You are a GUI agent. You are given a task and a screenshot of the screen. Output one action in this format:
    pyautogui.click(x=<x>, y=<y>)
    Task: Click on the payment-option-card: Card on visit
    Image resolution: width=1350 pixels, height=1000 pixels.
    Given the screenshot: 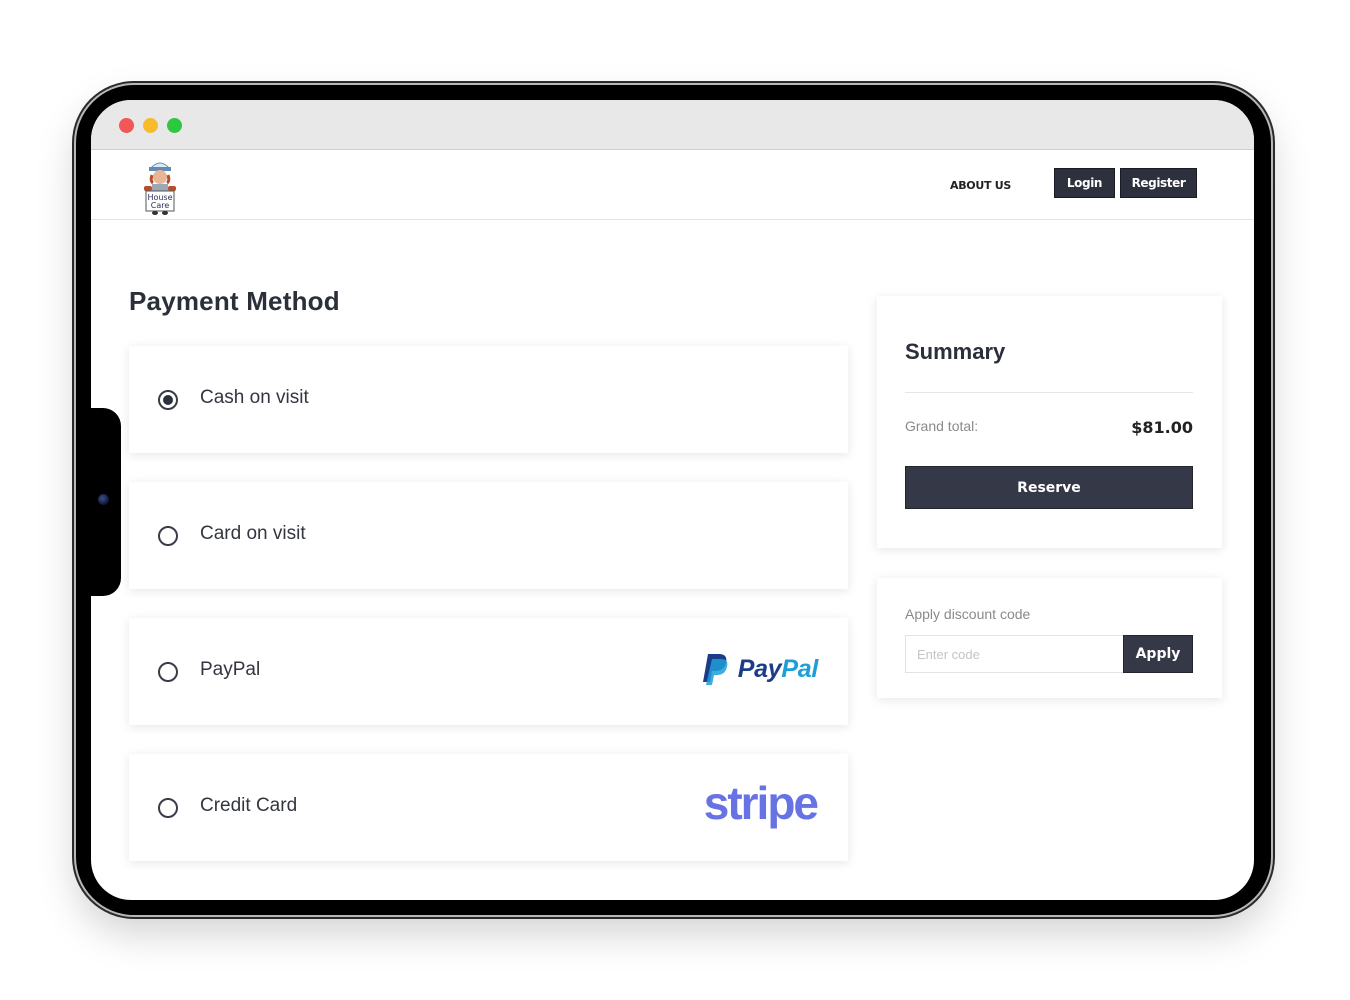 What is the action you would take?
    pyautogui.click(x=488, y=535)
    